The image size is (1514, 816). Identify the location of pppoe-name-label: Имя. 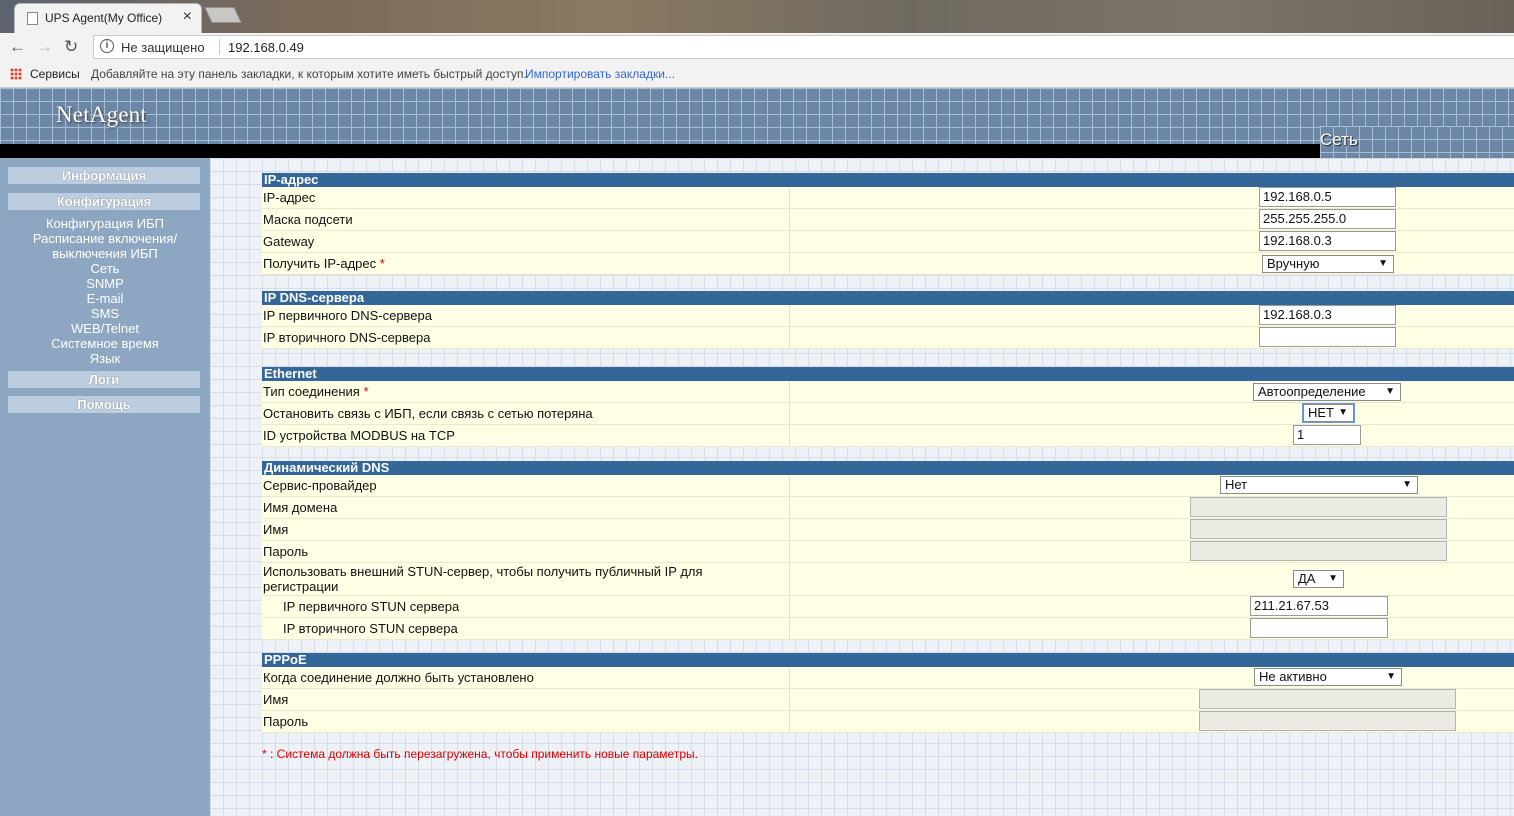
(276, 699).